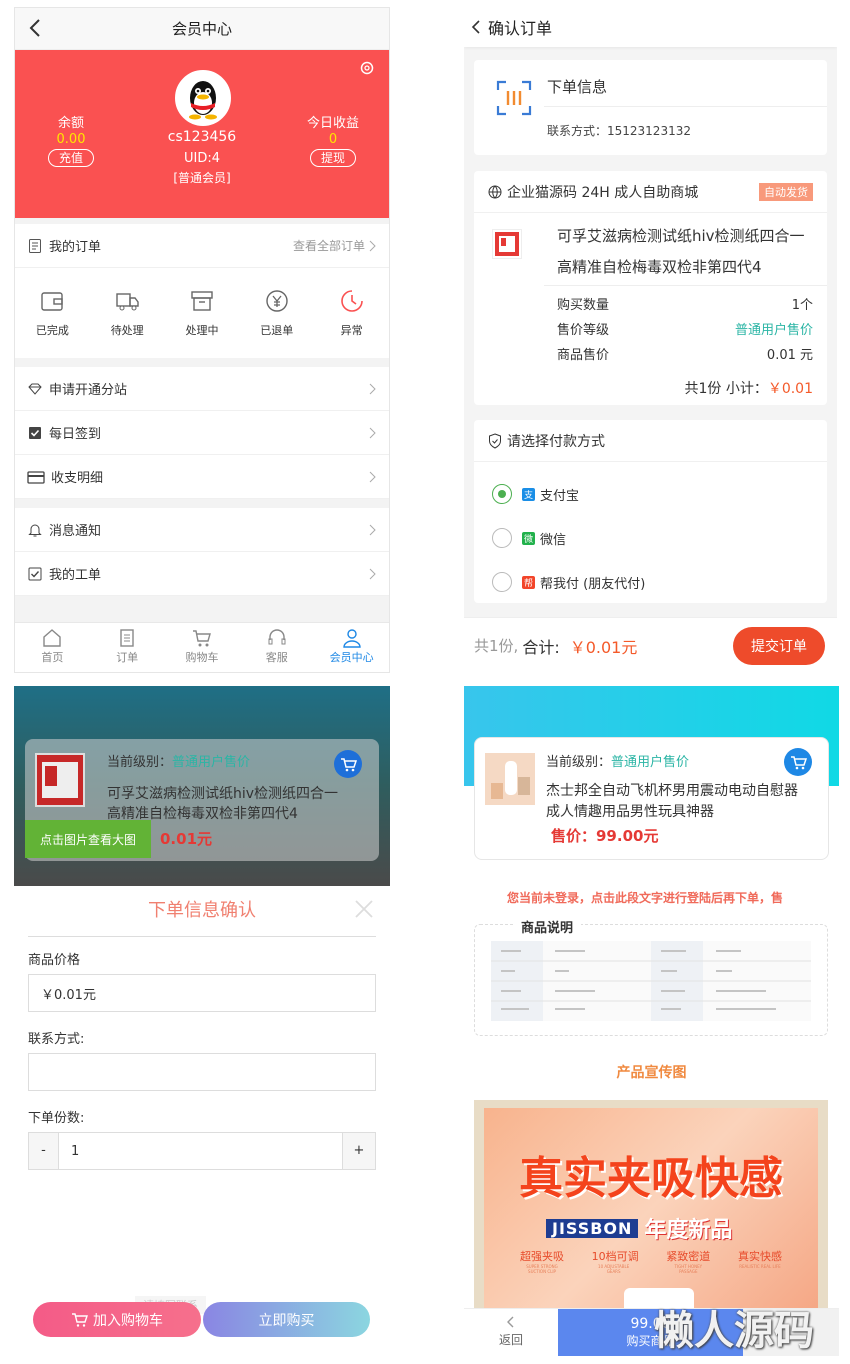  What do you see at coordinates (35, 389) in the screenshot?
I see `diamond-icon` at bounding box center [35, 389].